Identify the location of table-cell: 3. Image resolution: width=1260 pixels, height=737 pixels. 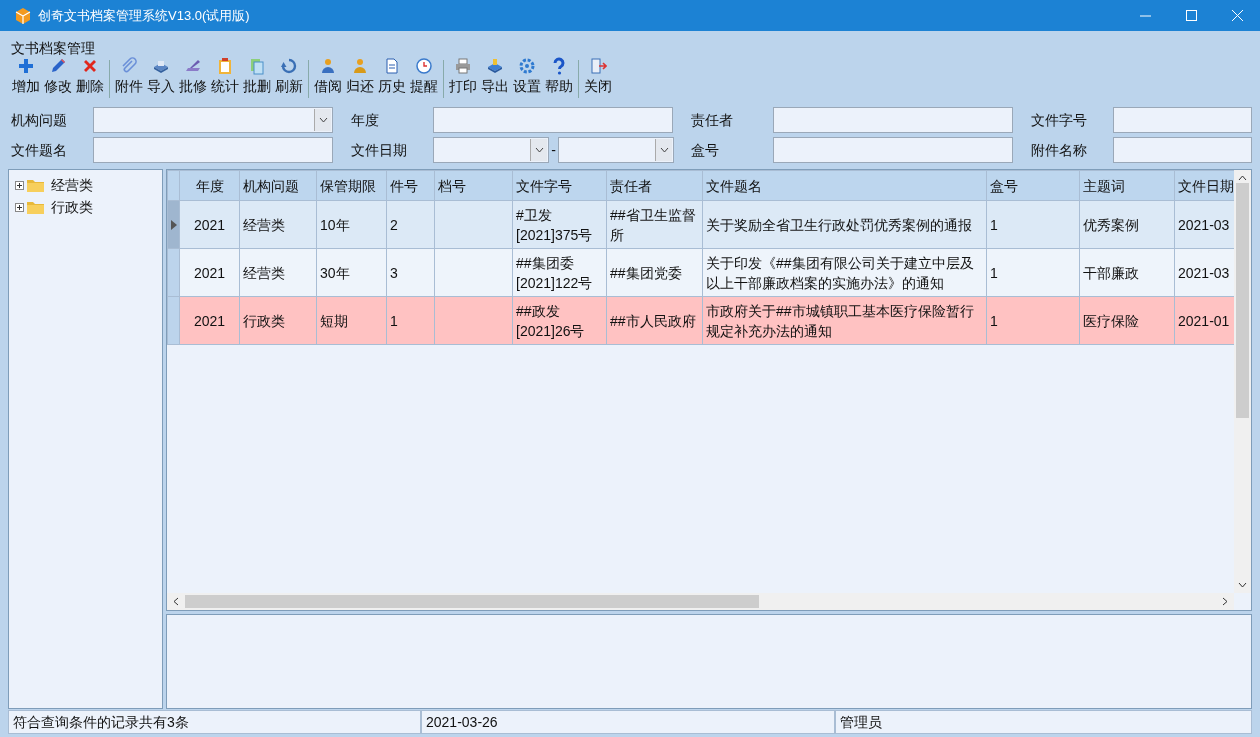
(410, 272).